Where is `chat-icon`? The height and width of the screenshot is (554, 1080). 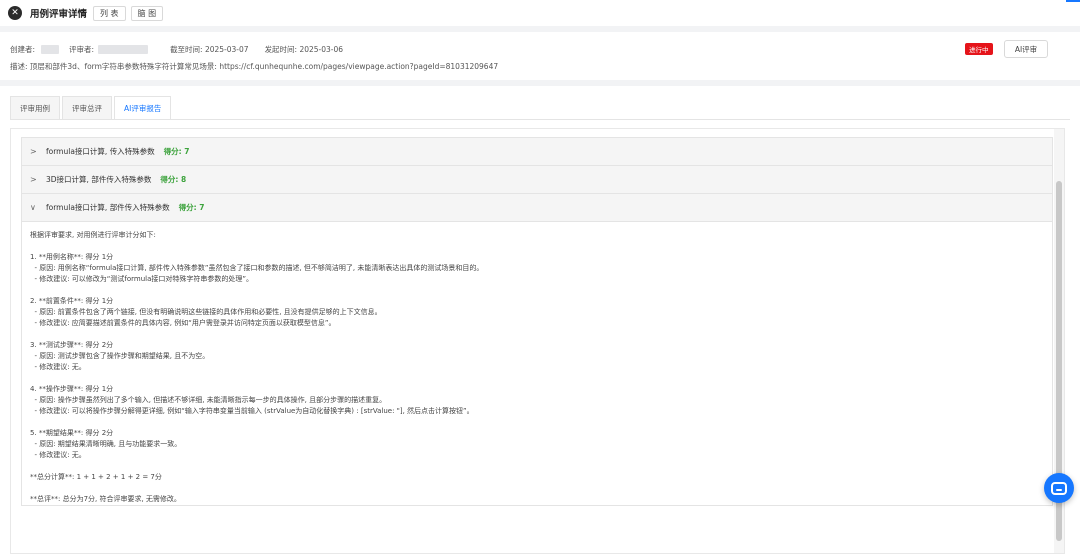 chat-icon is located at coordinates (1059, 488).